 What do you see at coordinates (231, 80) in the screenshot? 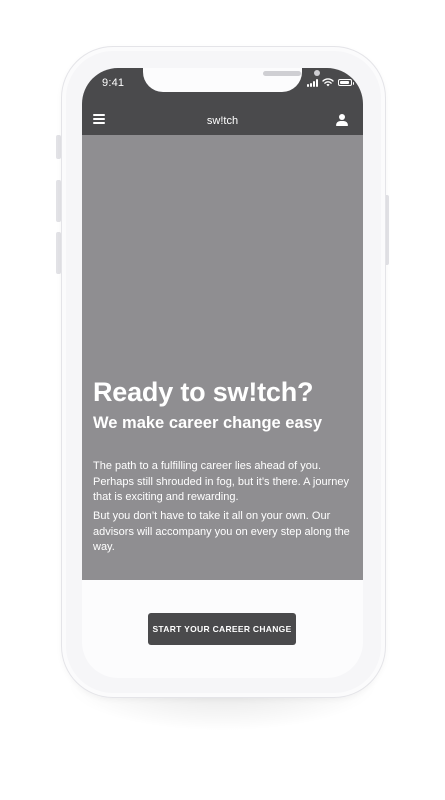
I see `device-notch` at bounding box center [231, 80].